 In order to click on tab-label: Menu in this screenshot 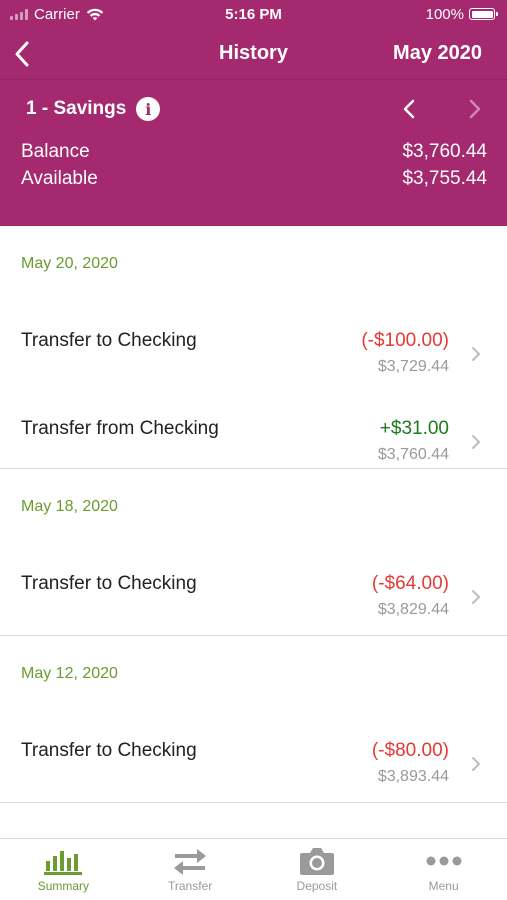, I will do `click(443, 885)`.